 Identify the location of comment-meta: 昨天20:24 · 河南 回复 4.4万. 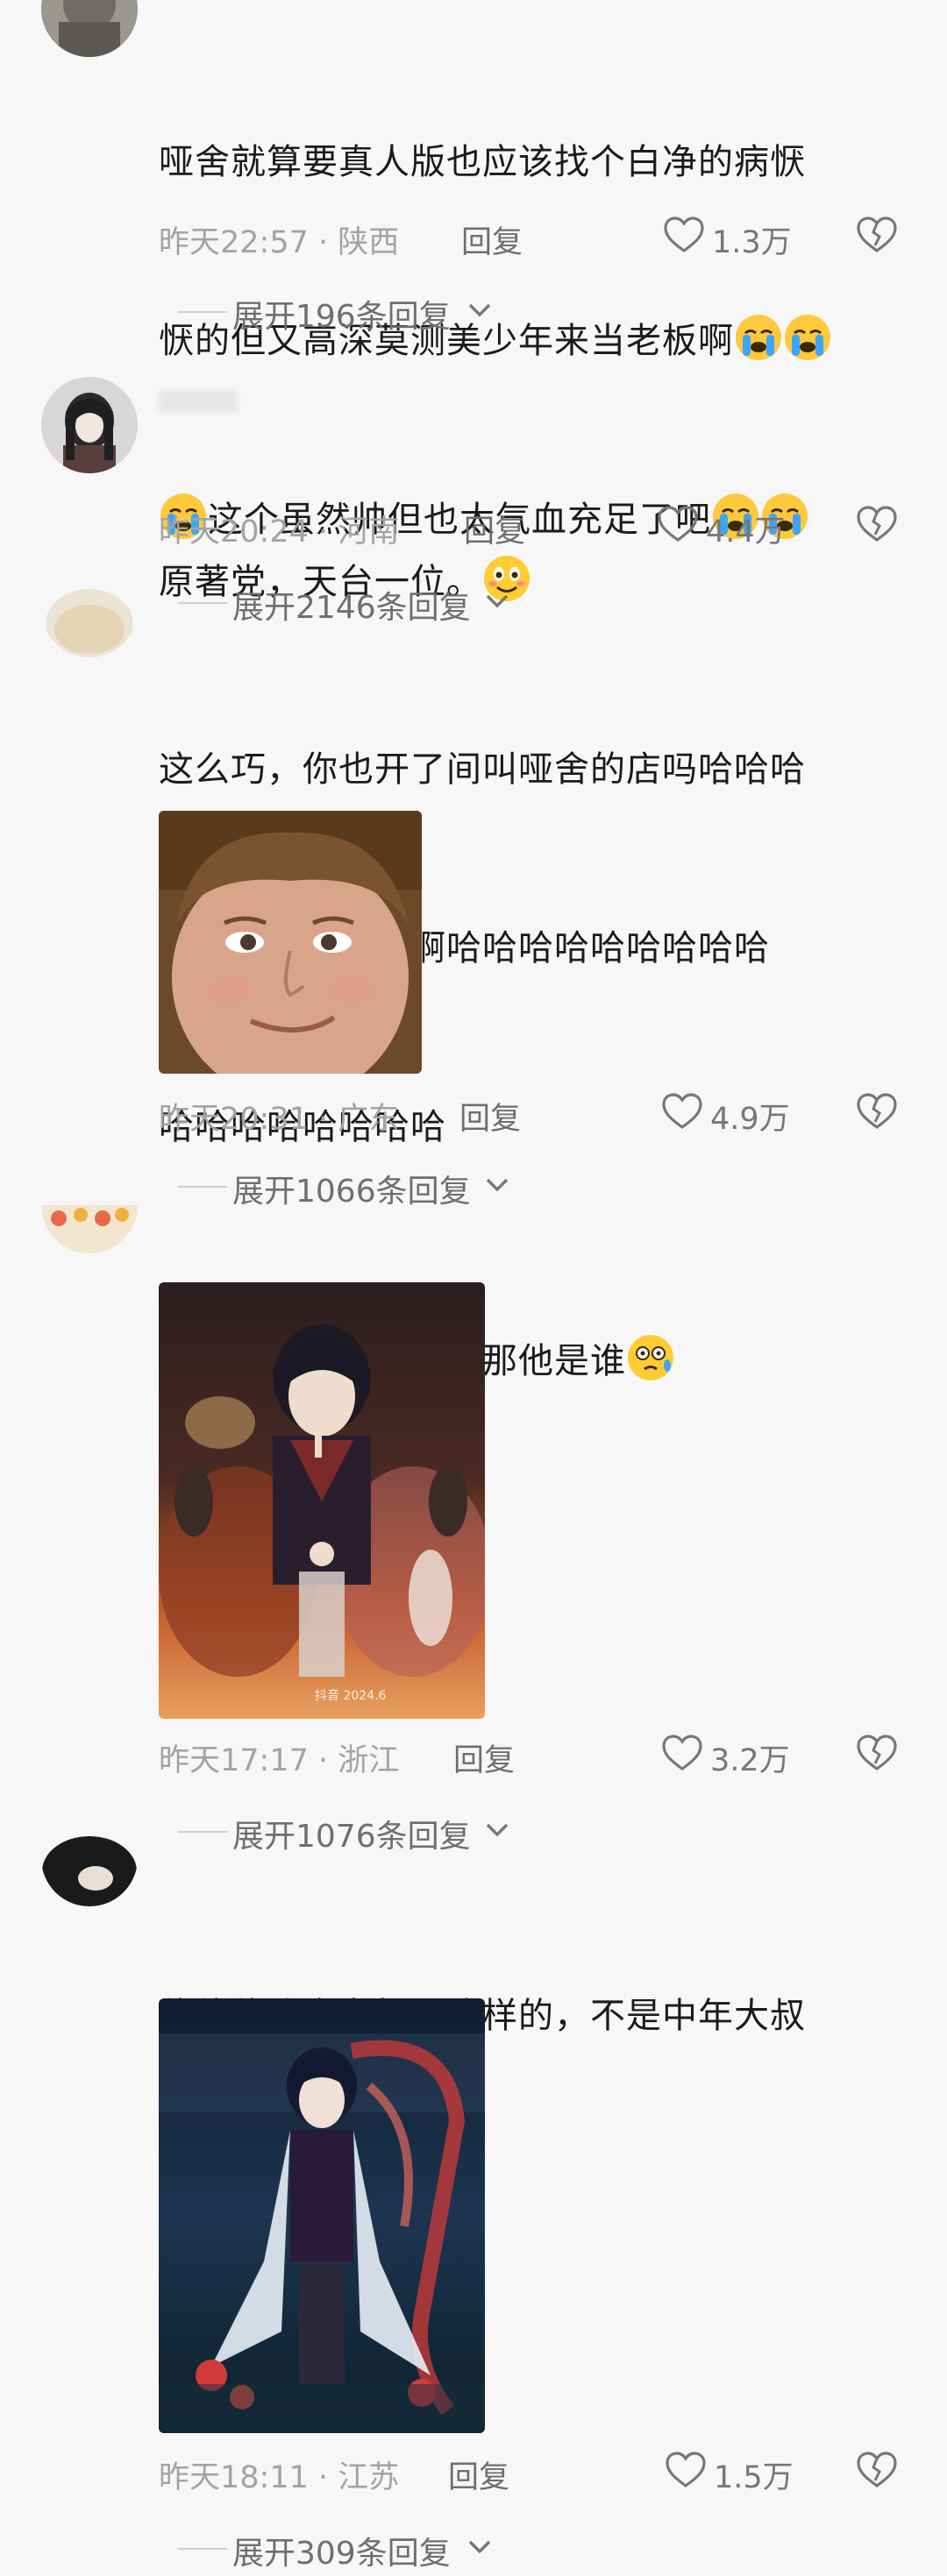
(536, 526).